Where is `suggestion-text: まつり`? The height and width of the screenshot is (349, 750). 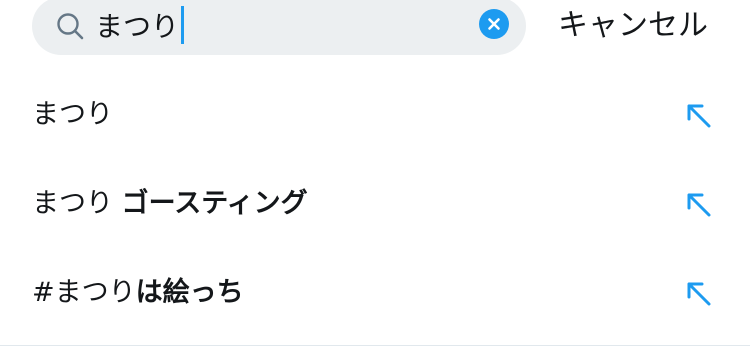
suggestion-text: まつり is located at coordinates (72, 115).